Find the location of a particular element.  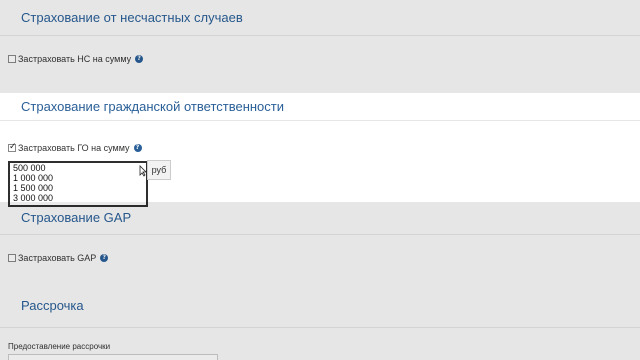

liability-section-title: Страхование гражданской ответственности is located at coordinates (153, 106).